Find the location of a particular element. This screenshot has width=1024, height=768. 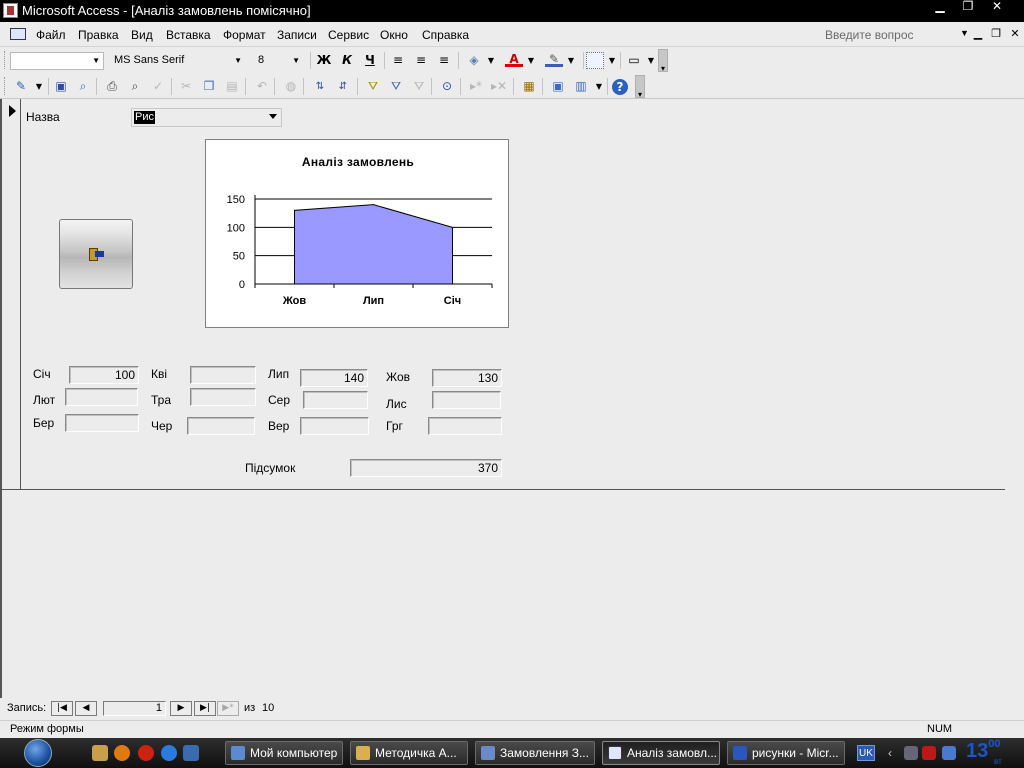

sort-ascending-icon: ⇅ is located at coordinates (320, 86).